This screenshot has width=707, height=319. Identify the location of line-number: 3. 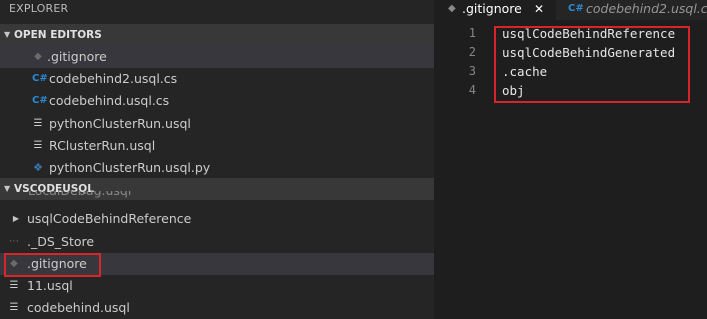
(472, 71).